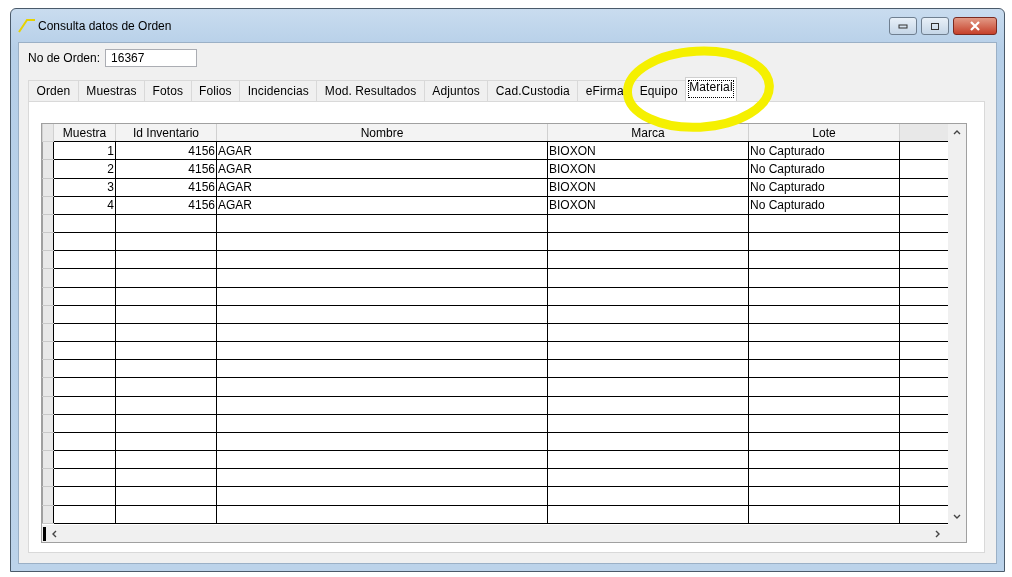  Describe the element at coordinates (44, 533) in the screenshot. I see `scroll-position-marker` at that location.